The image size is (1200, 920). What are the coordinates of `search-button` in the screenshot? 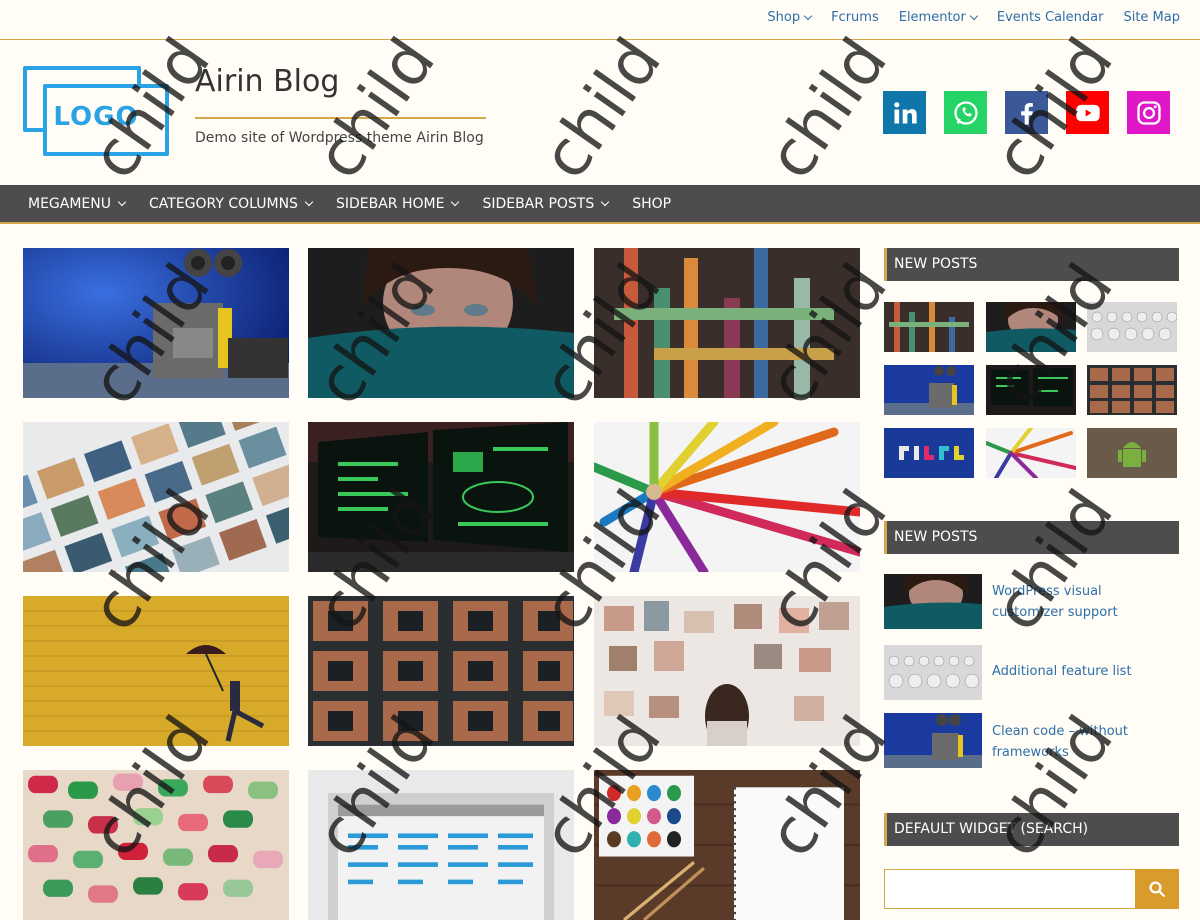 It's located at (1157, 889).